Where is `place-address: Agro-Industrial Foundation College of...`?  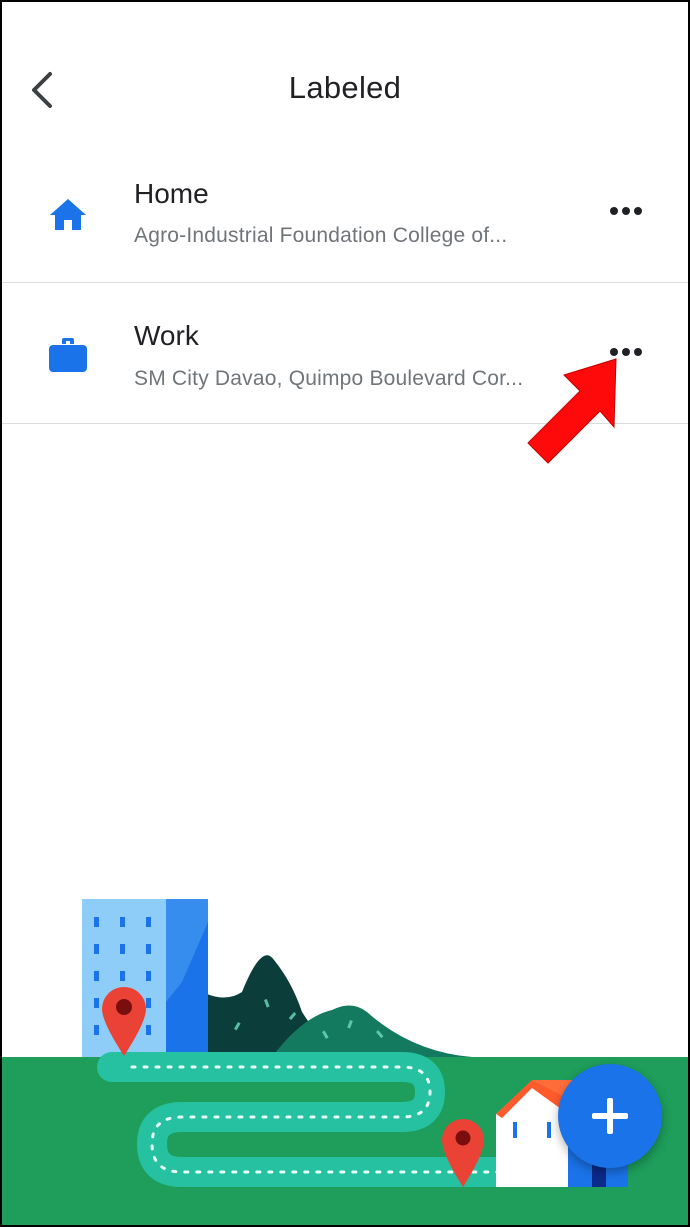 place-address: Agro-Industrial Foundation College of... is located at coordinates (321, 235).